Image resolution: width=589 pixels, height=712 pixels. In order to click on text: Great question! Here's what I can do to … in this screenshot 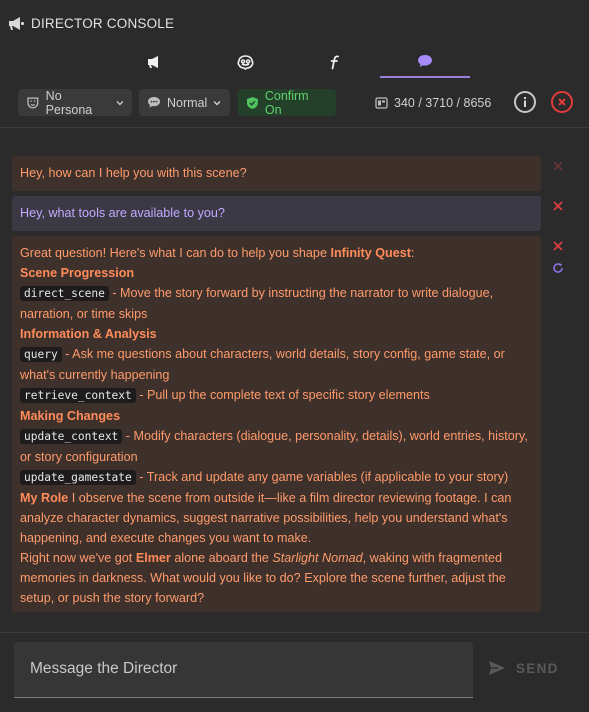, I will do `click(175, 253)`.